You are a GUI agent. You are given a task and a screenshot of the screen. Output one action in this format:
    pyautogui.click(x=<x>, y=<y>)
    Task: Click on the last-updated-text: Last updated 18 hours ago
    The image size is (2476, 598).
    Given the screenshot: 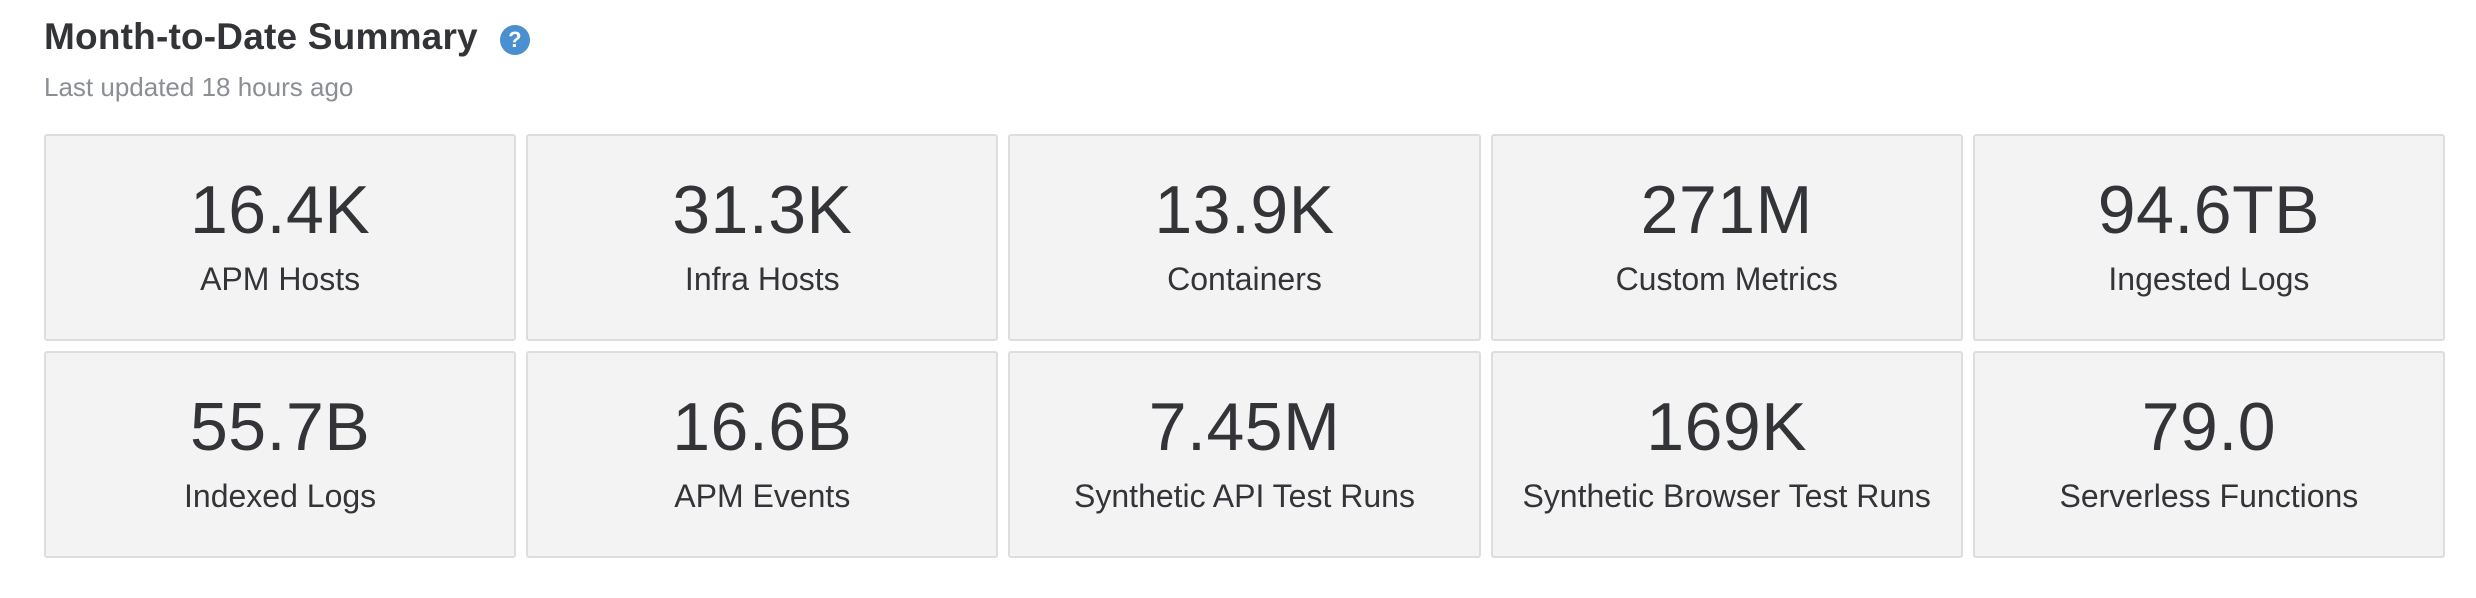 What is the action you would take?
    pyautogui.click(x=199, y=87)
    